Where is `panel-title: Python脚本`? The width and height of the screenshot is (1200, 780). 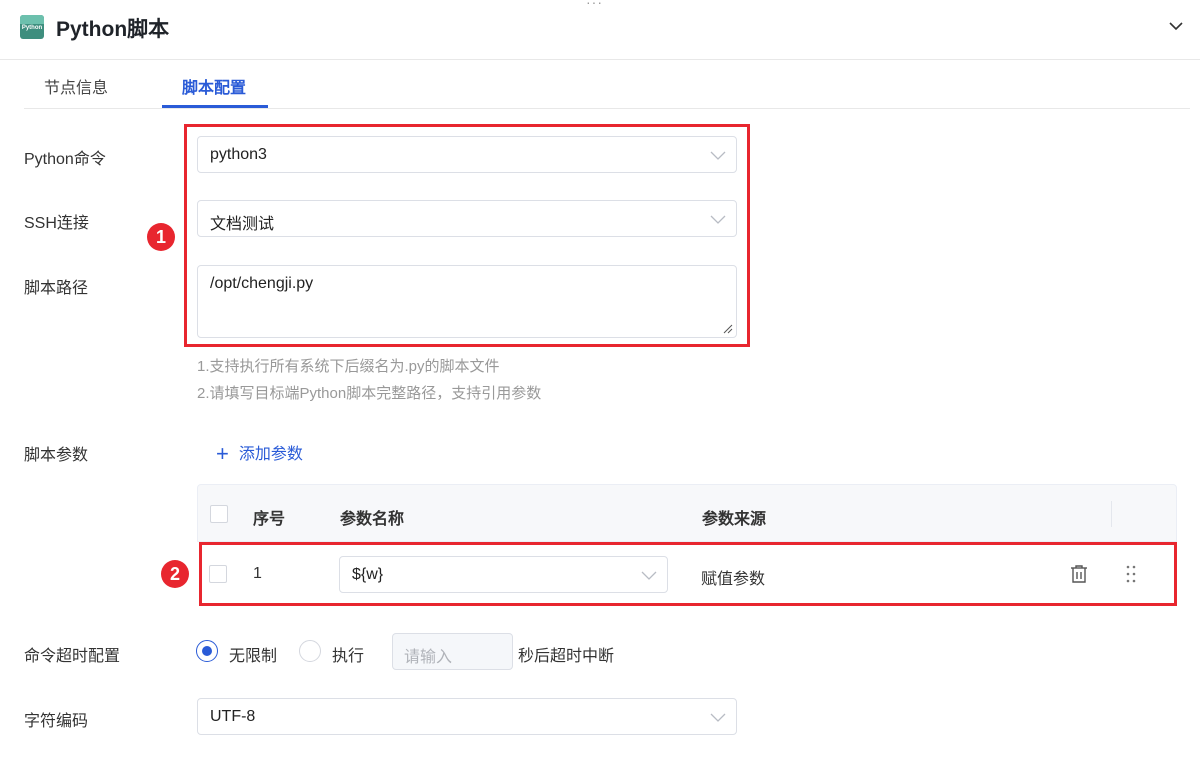 panel-title: Python脚本 is located at coordinates (113, 29).